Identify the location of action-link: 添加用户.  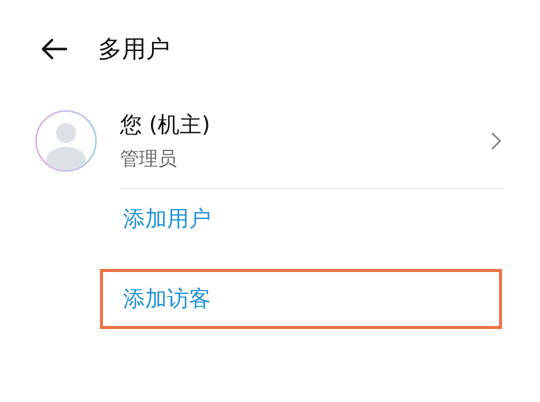
(167, 219).